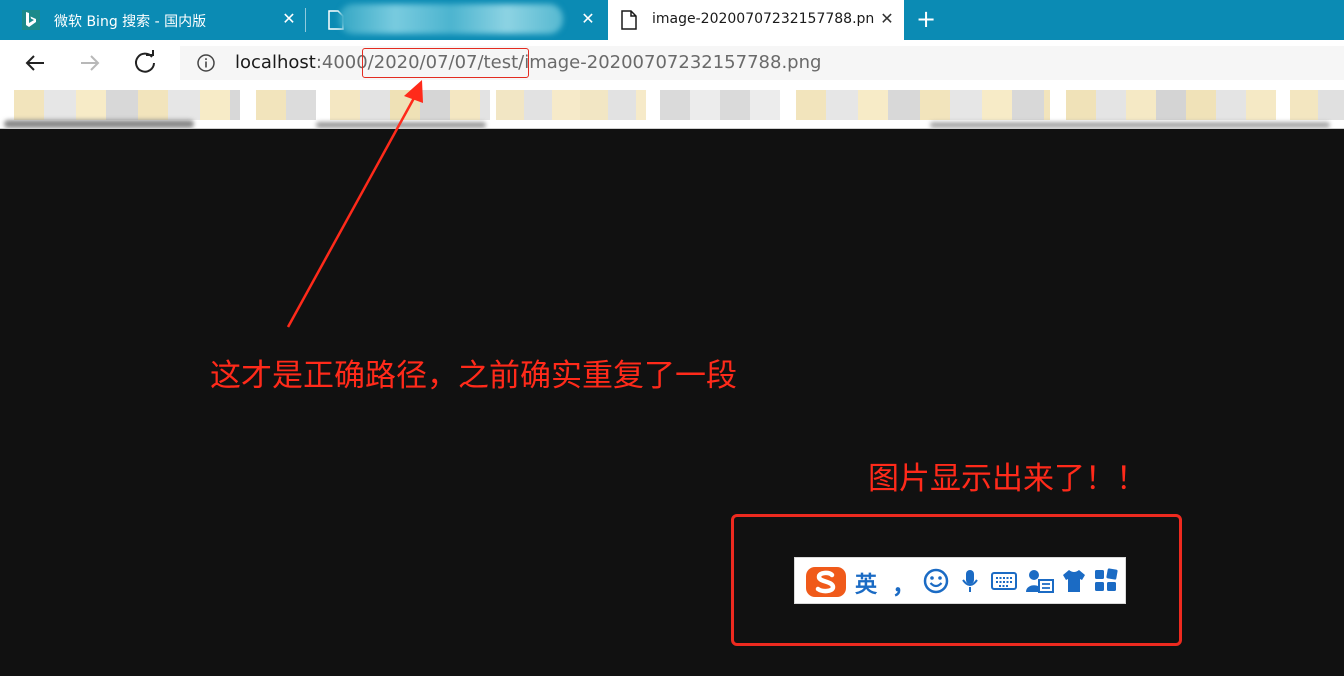  I want to click on url-path-highlight, so click(445, 63).